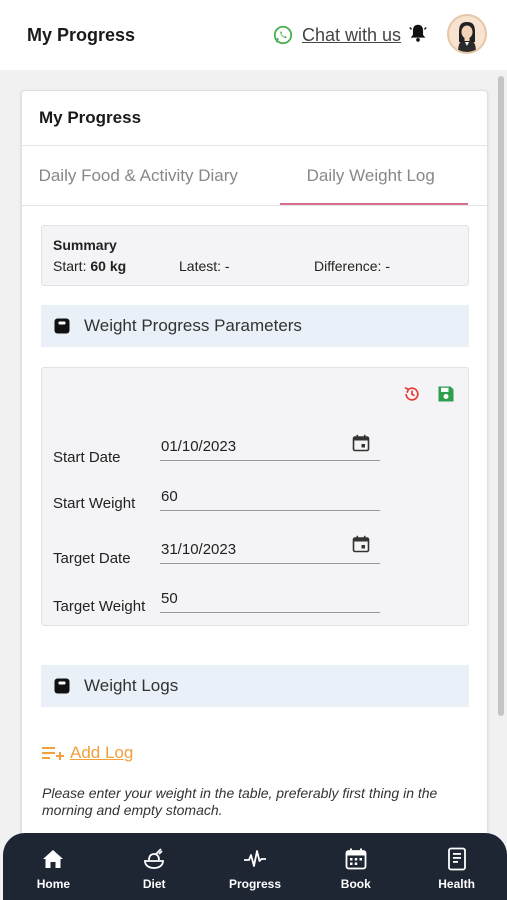  What do you see at coordinates (227, 266) in the screenshot?
I see `summary-latest-value: -` at bounding box center [227, 266].